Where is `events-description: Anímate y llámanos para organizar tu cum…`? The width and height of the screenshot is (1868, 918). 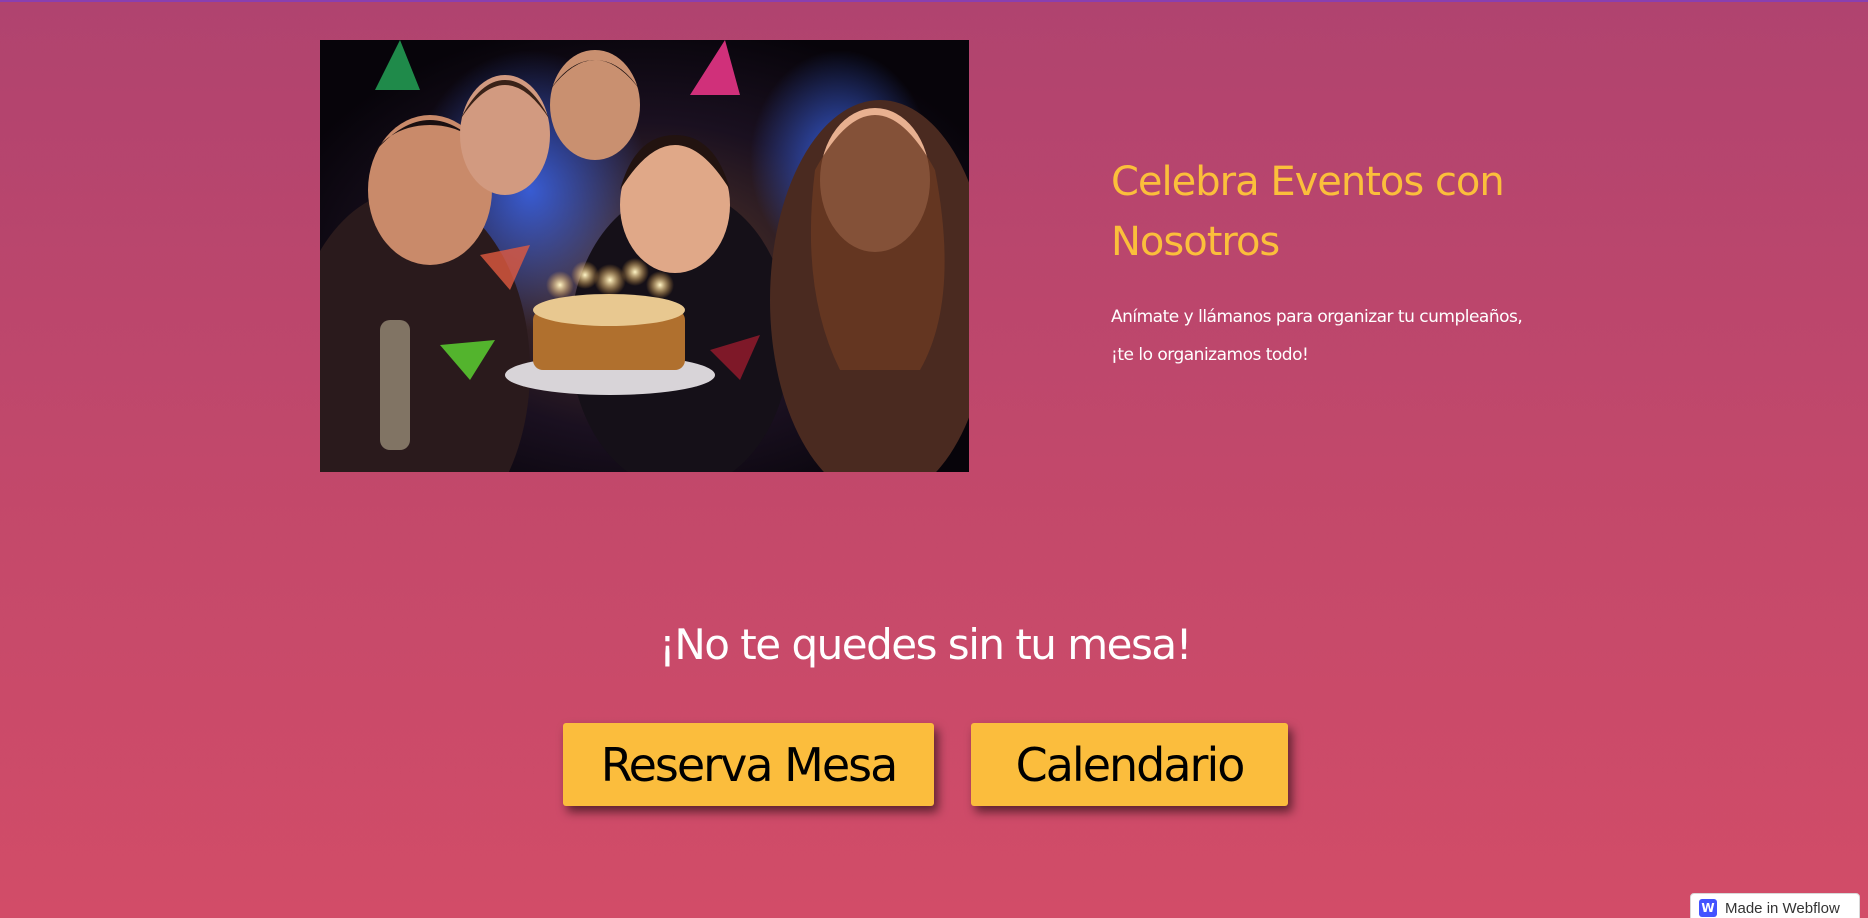
events-description: Anímate y llámanos para organizar tu cum… is located at coordinates (1317, 336).